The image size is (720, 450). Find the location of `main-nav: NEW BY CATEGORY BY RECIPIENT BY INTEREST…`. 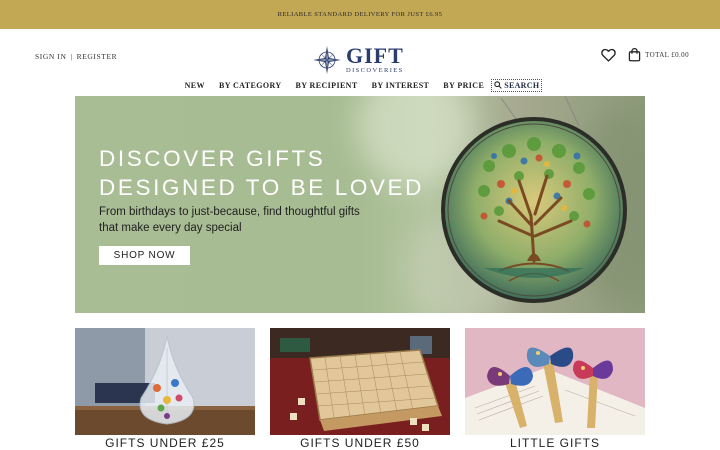

main-nav: NEW BY CATEGORY BY RECIPIENT BY INTEREST… is located at coordinates (360, 85).